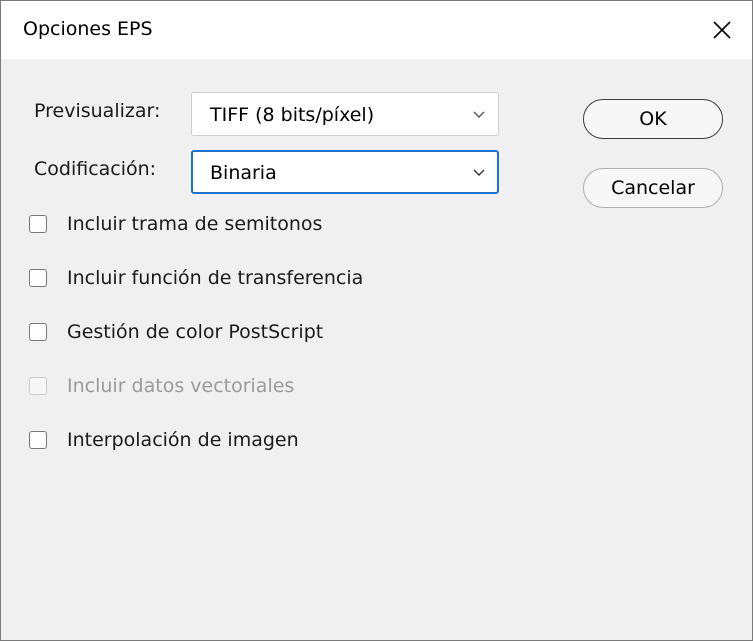  I want to click on title-bar: Opciones EPS, so click(376, 30).